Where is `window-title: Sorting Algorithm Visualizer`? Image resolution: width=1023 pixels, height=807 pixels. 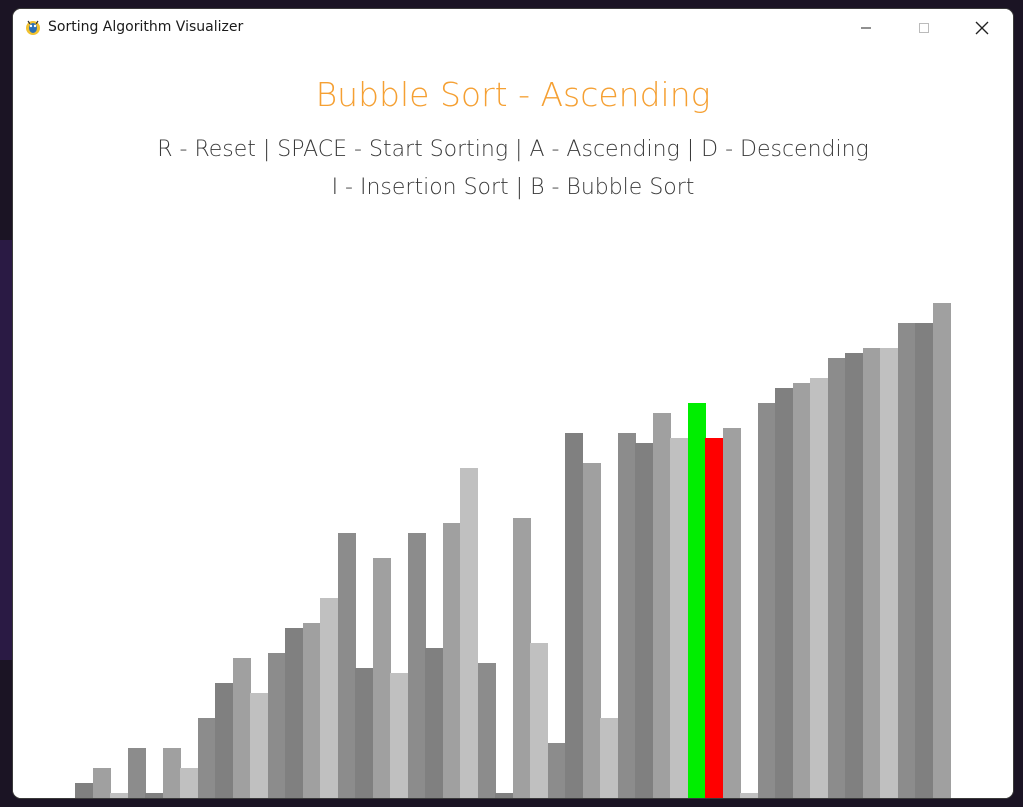
window-title: Sorting Algorithm Visualizer is located at coordinates (146, 27).